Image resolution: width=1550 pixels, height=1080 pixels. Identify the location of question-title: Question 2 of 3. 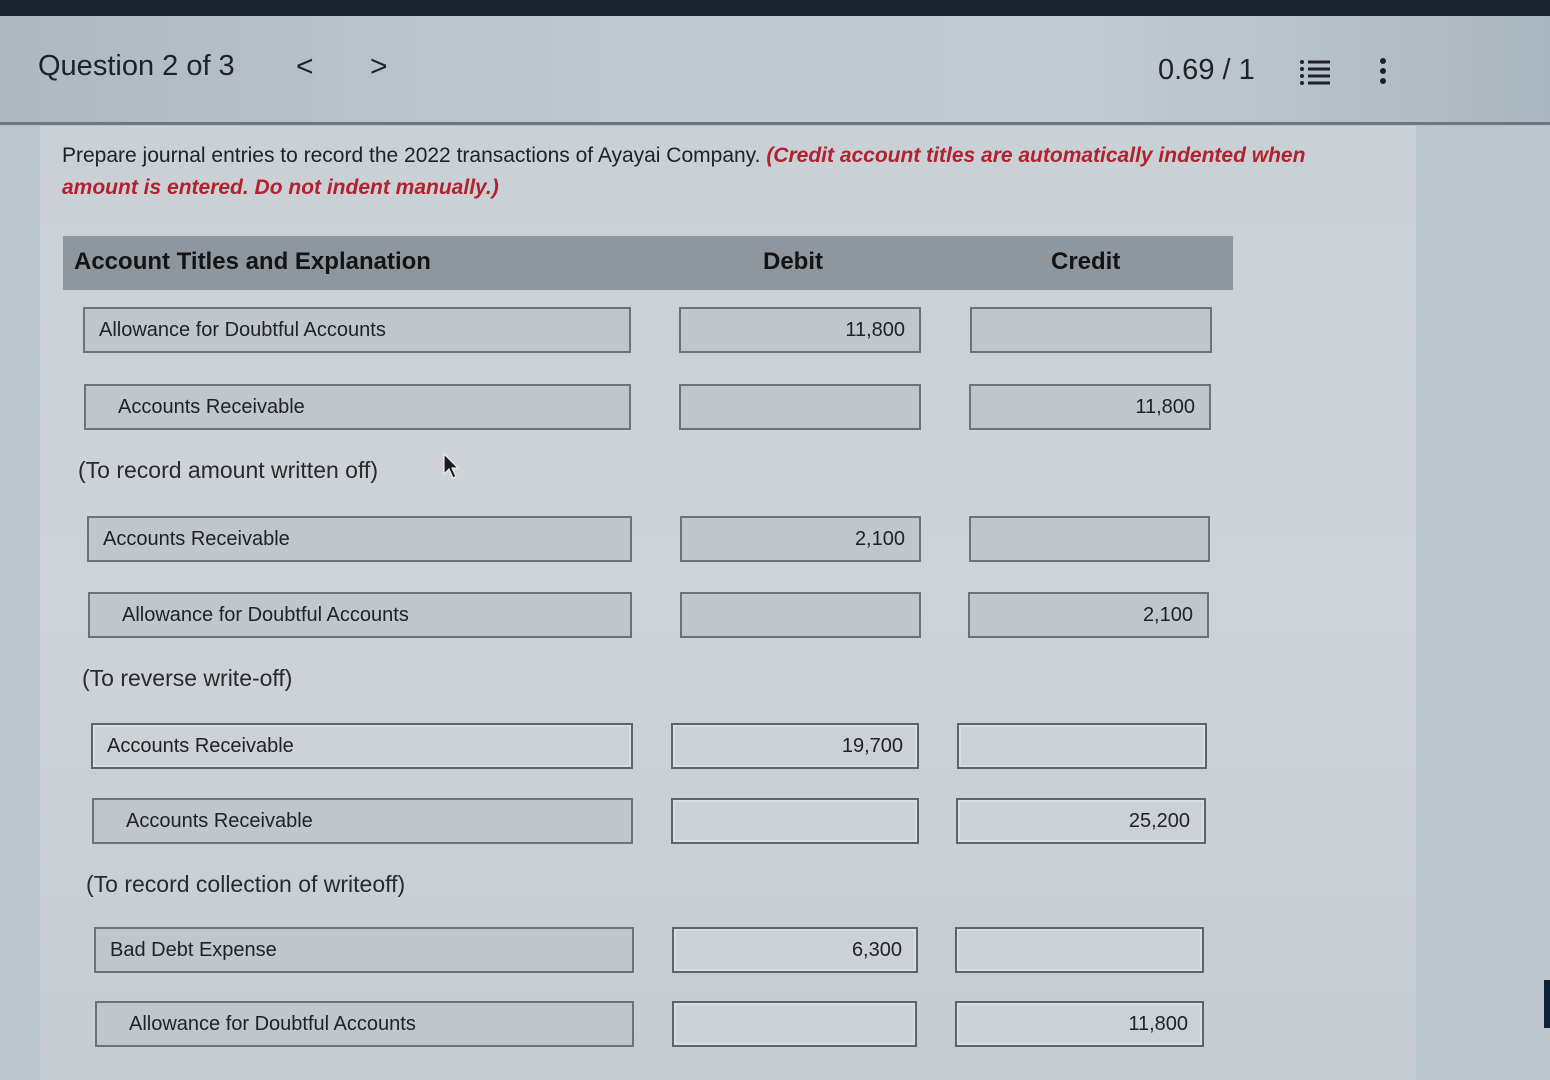
(136, 66).